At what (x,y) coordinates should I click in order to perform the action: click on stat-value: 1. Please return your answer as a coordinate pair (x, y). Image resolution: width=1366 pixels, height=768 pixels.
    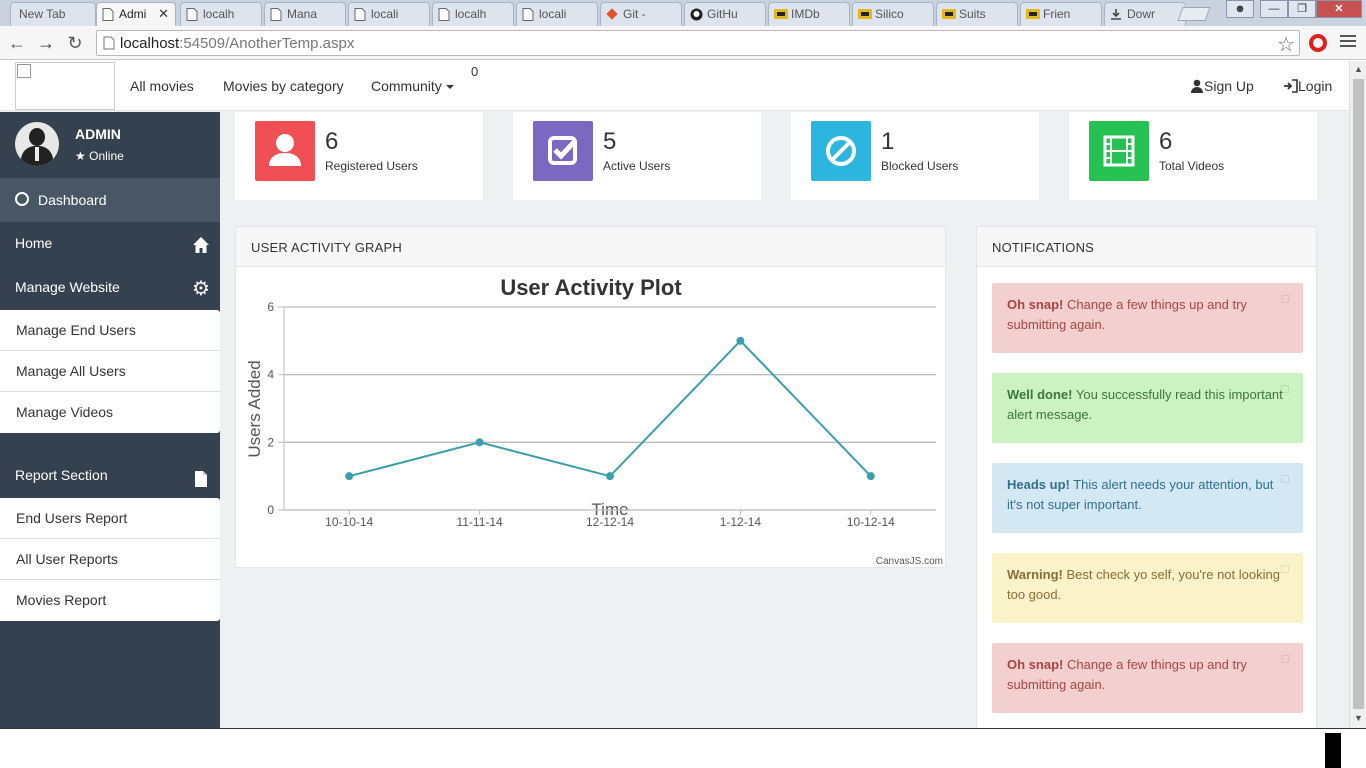
    Looking at the image, I should click on (888, 141).